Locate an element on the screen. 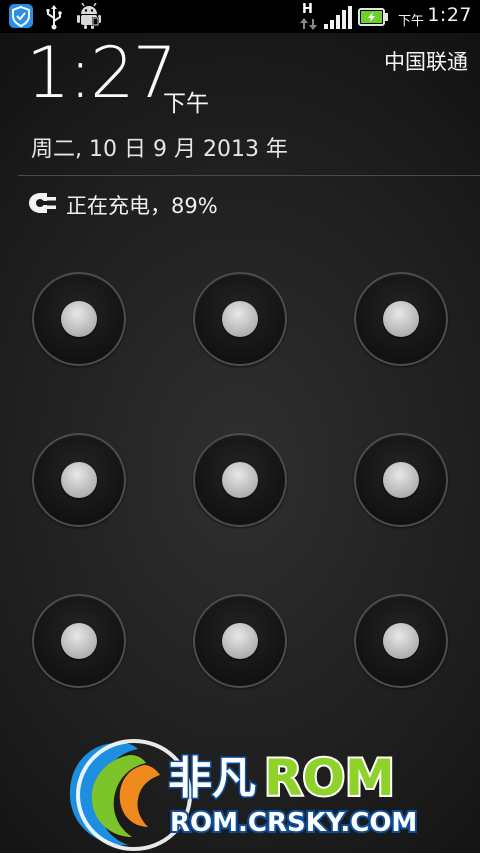  crsky-watermark-logo: 非凡 ROM ROM.CRSKY.COM is located at coordinates (270, 794).